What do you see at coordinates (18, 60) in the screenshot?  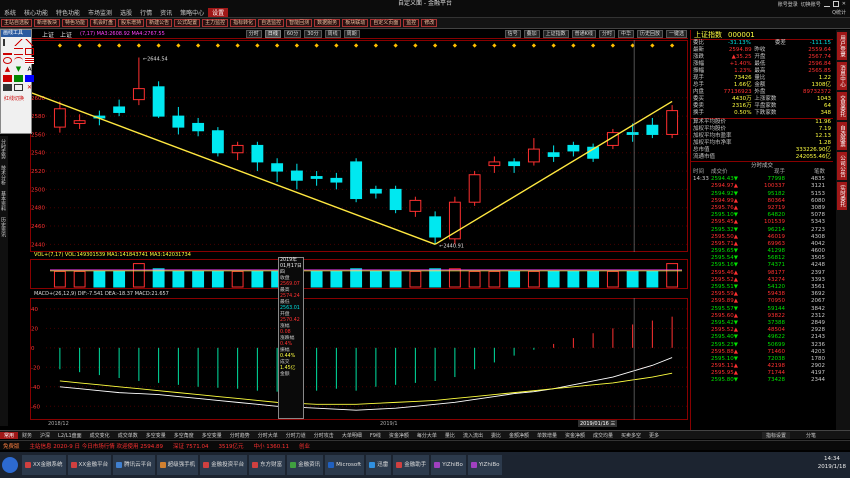 I see `arc-tool-icon` at bounding box center [18, 60].